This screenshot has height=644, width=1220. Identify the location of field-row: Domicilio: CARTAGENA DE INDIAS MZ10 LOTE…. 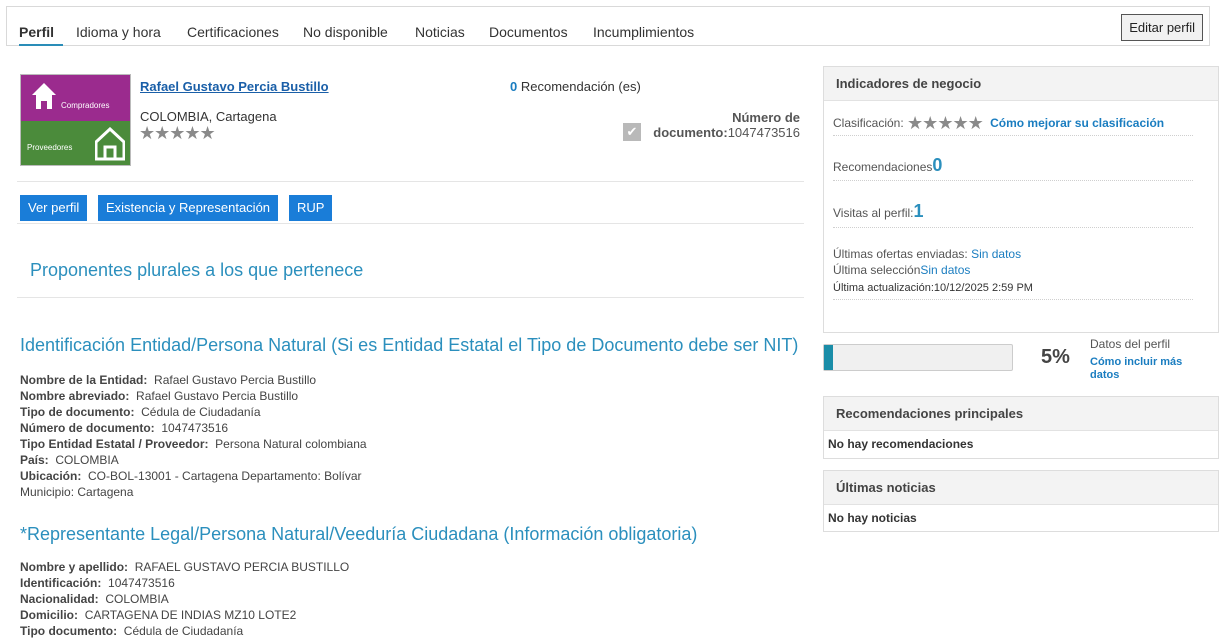
(184, 615).